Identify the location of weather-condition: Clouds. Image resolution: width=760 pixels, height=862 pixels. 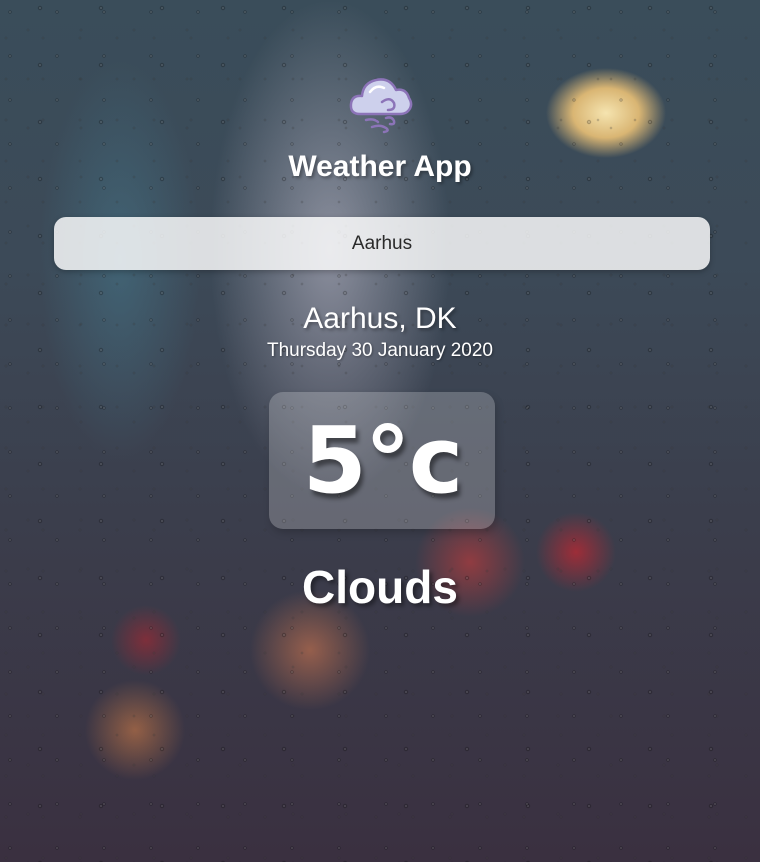
(380, 587).